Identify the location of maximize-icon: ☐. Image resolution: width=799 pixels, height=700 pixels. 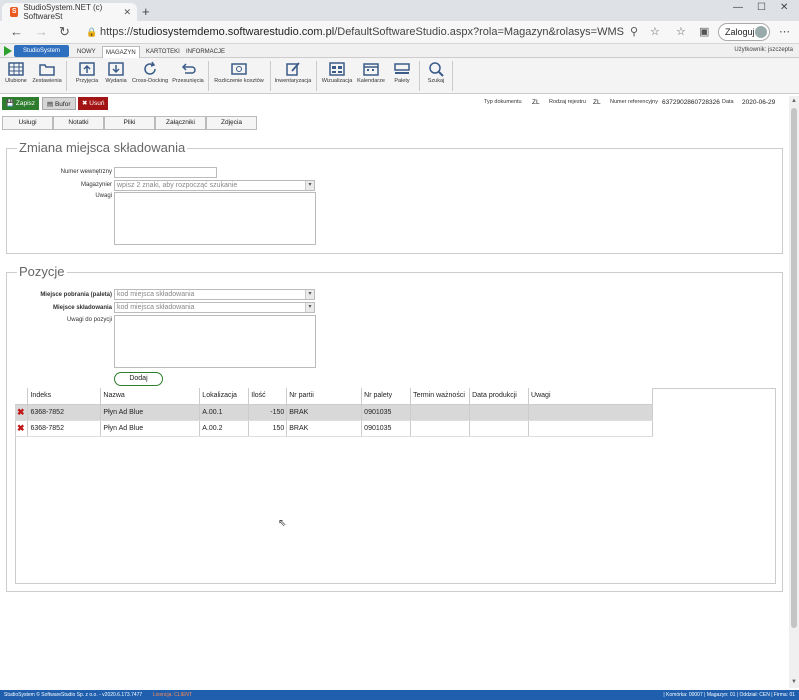
(761, 7).